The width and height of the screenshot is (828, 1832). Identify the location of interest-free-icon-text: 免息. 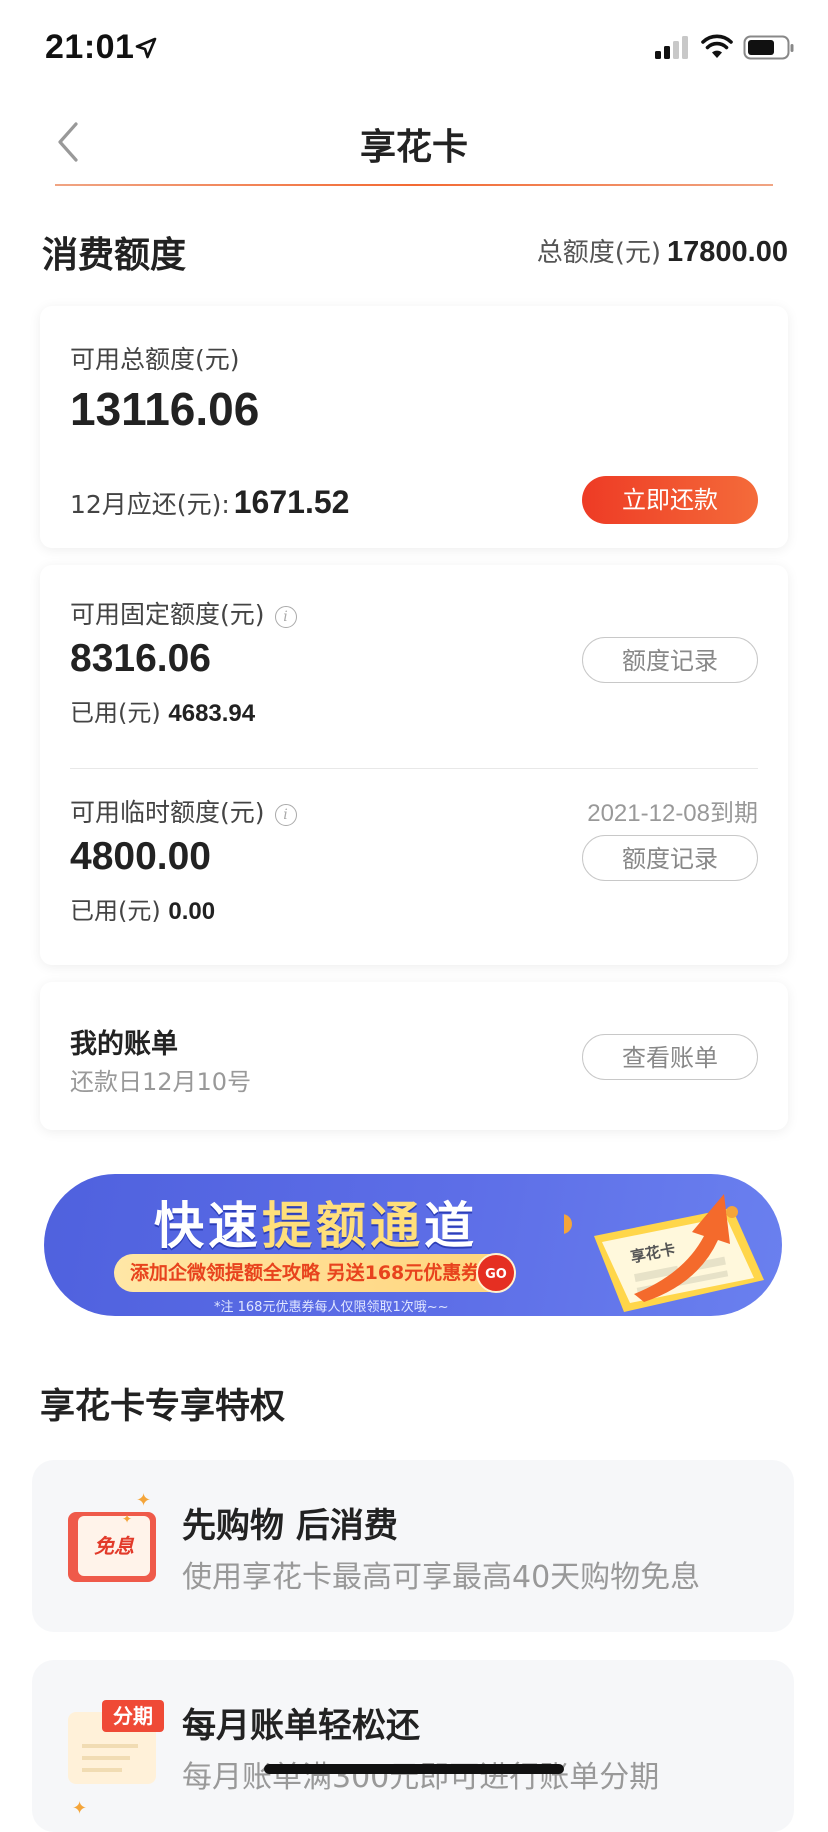
(114, 1546).